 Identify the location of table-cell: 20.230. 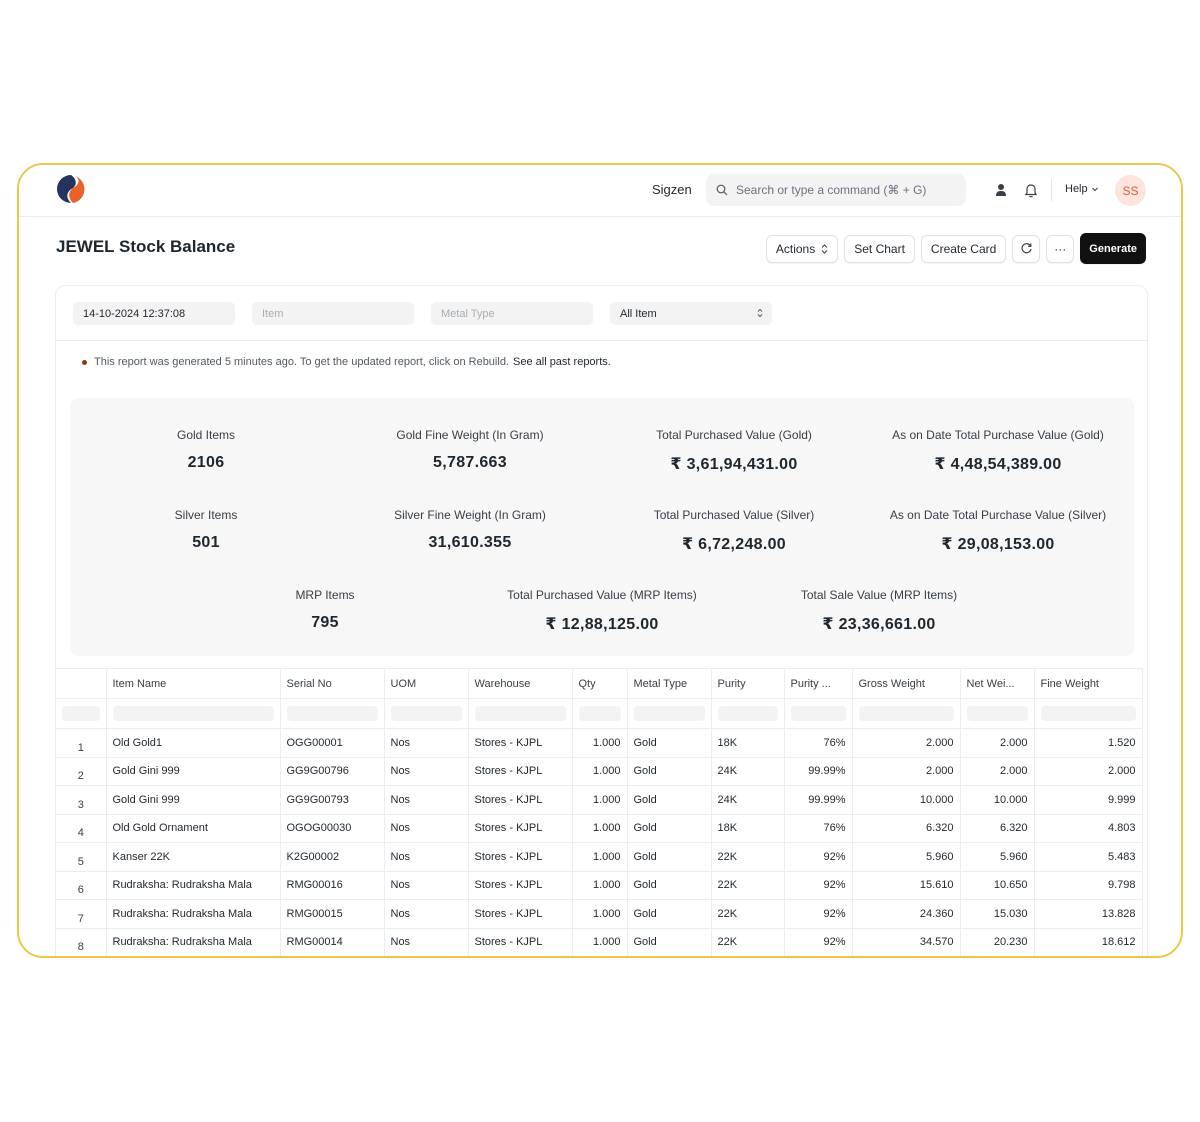
(997, 942).